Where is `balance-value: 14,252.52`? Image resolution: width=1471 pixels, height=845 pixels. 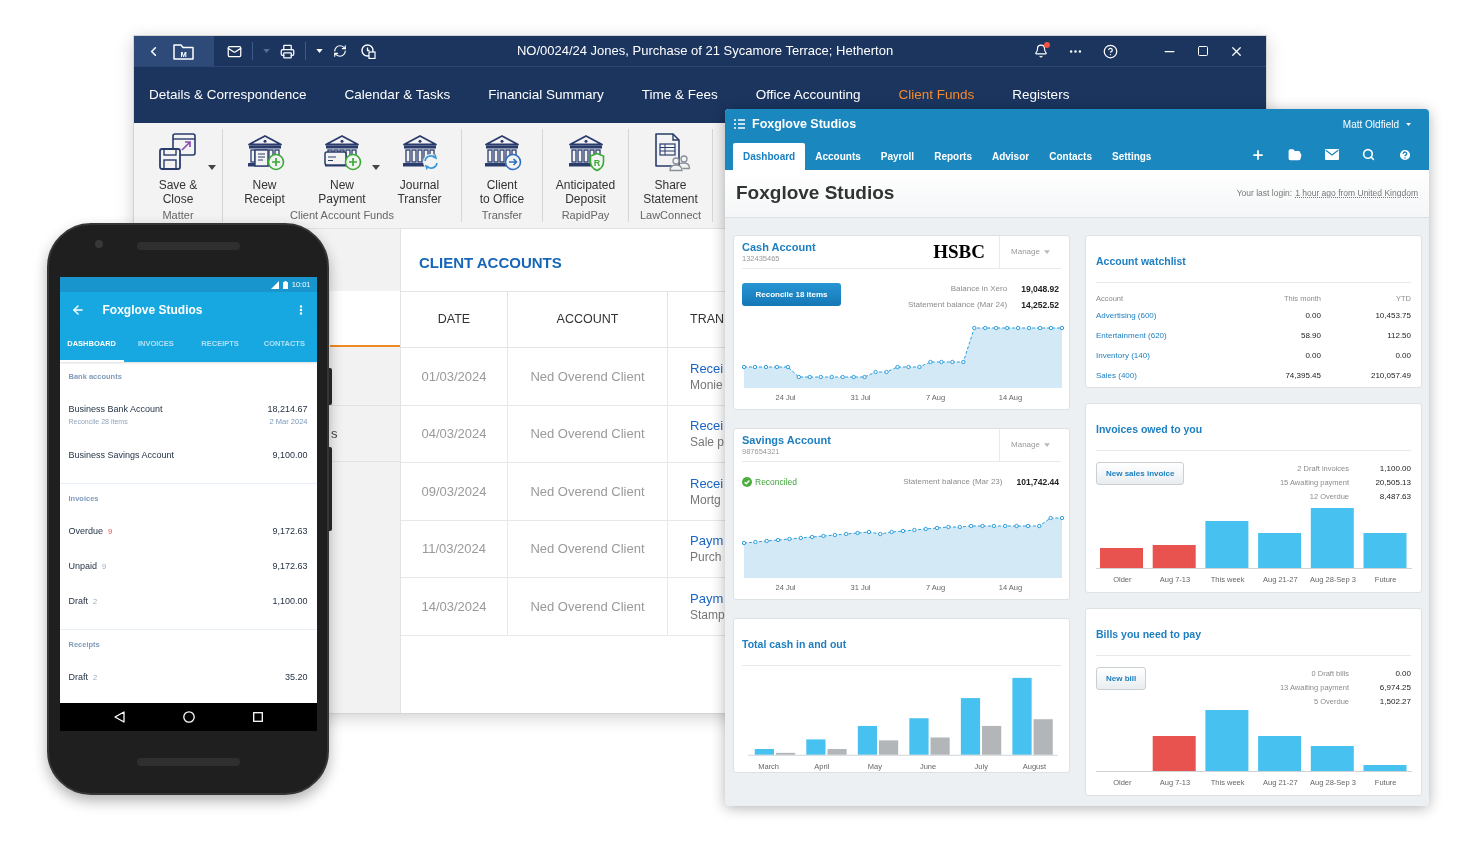 balance-value: 14,252.52 is located at coordinates (1040, 305).